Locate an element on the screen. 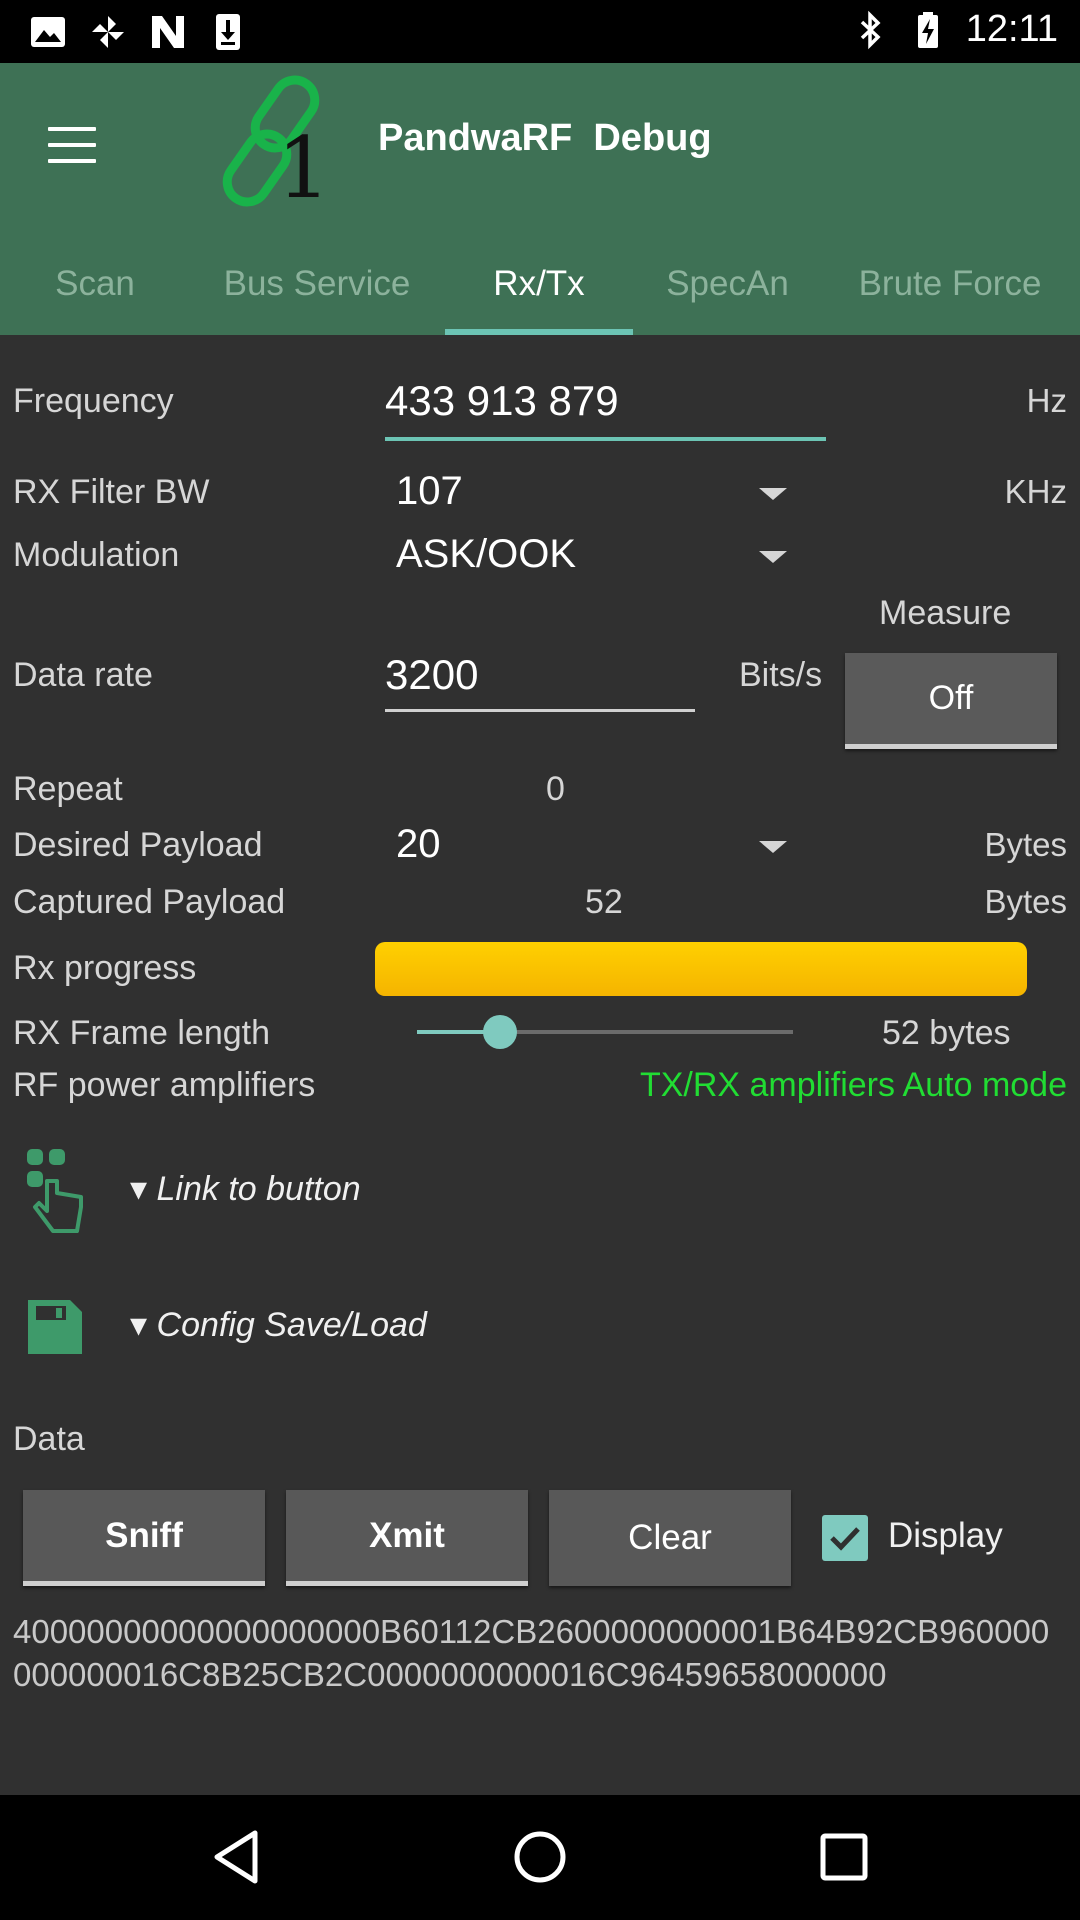 This screenshot has width=1080, height=1920. captured-payload-unit: Bytes is located at coordinates (1025, 901).